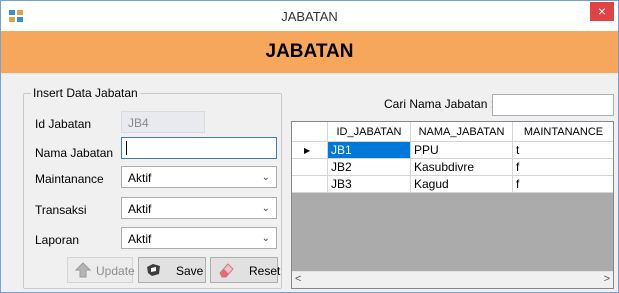 The image size is (619, 293). What do you see at coordinates (563, 132) in the screenshot?
I see `column-header-maintanance: MAINTANANCE` at bounding box center [563, 132].